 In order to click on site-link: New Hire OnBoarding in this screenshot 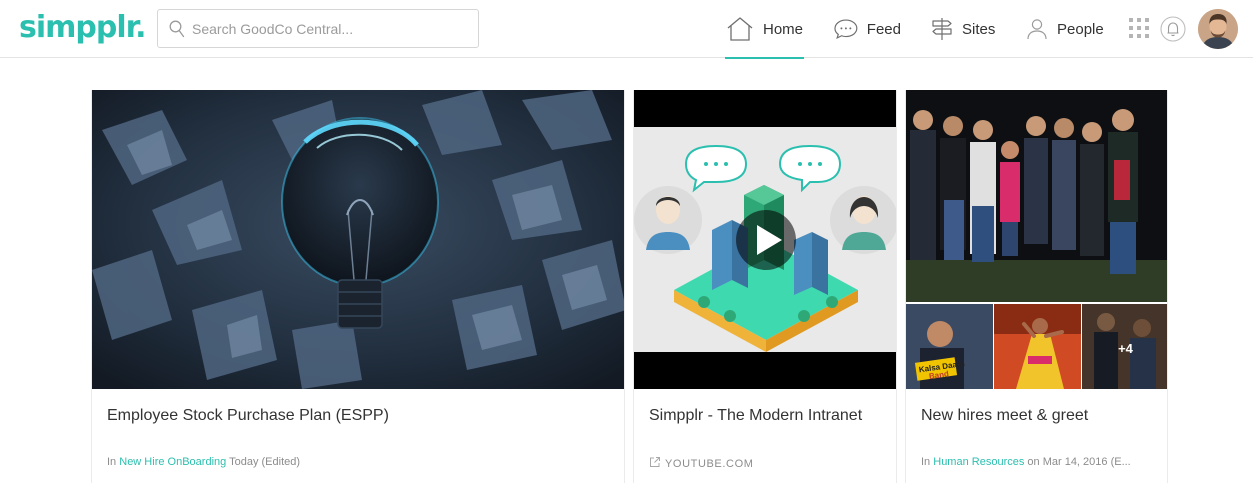, I will do `click(172, 462)`.